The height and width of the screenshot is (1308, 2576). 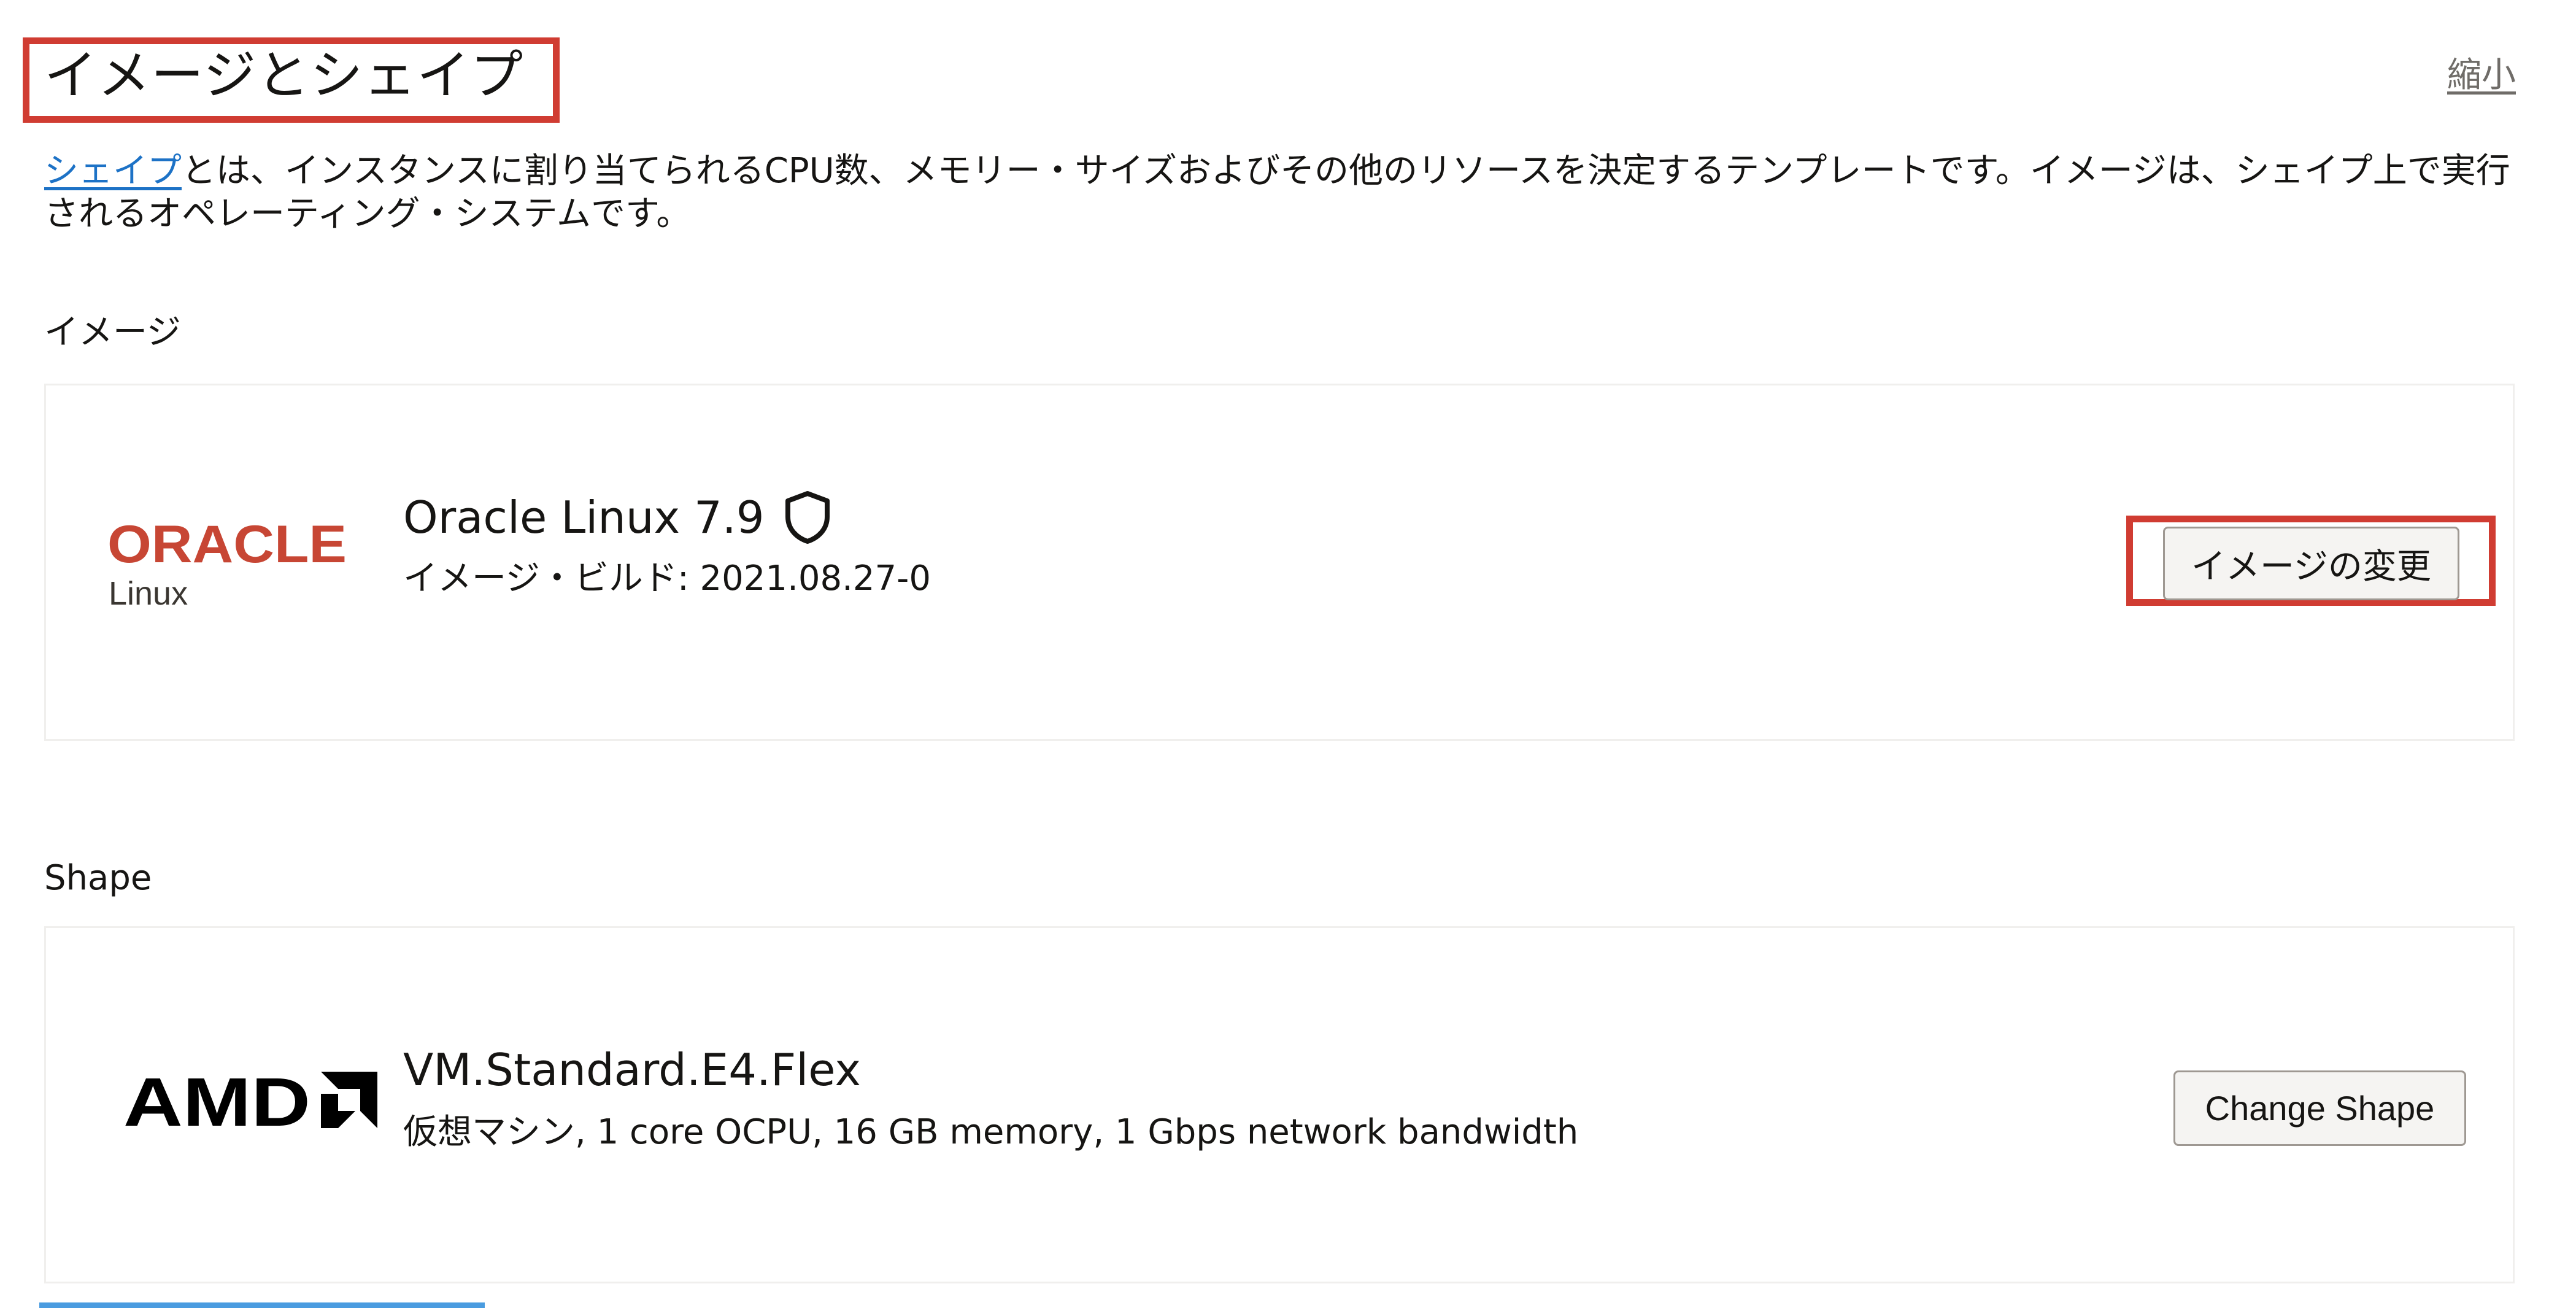 I want to click on shape-help-link: シェイプ, so click(x=113, y=171).